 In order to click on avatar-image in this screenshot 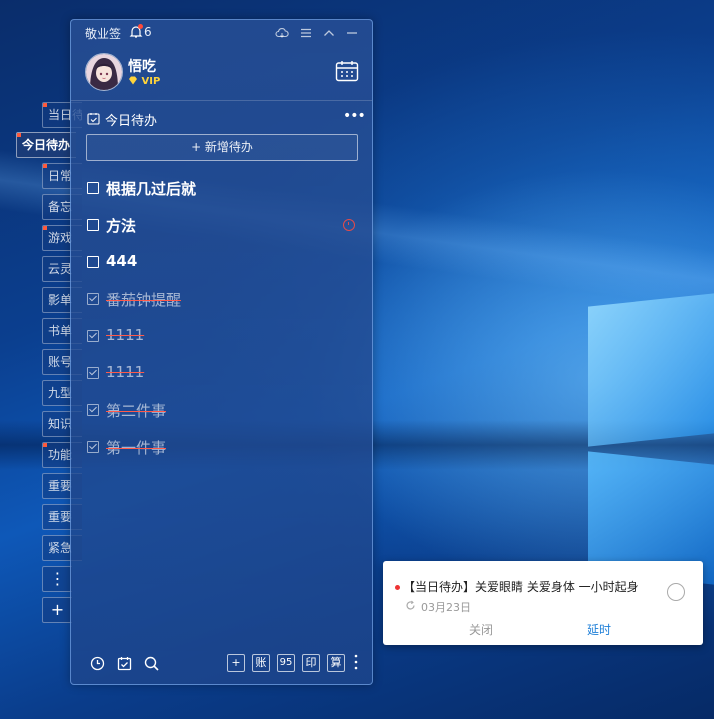, I will do `click(104, 72)`.